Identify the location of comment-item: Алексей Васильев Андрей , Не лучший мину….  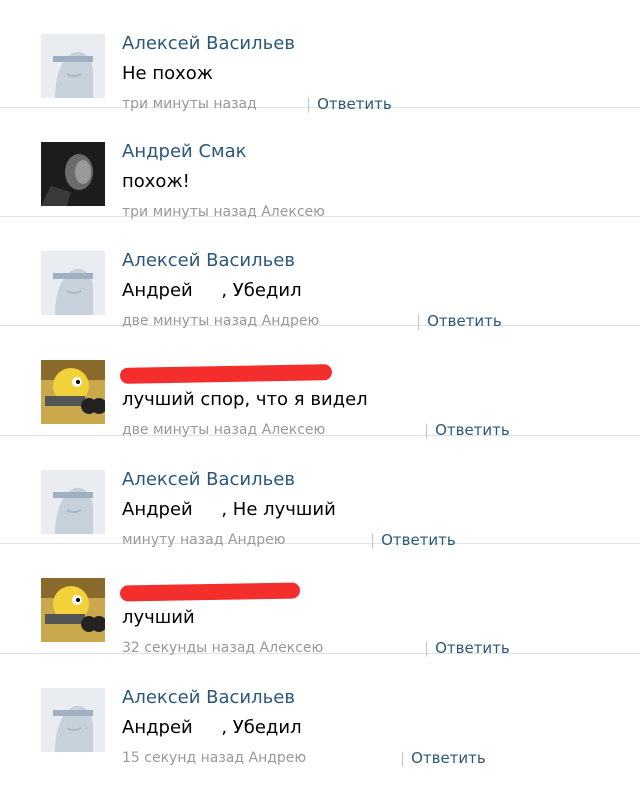
(320, 492).